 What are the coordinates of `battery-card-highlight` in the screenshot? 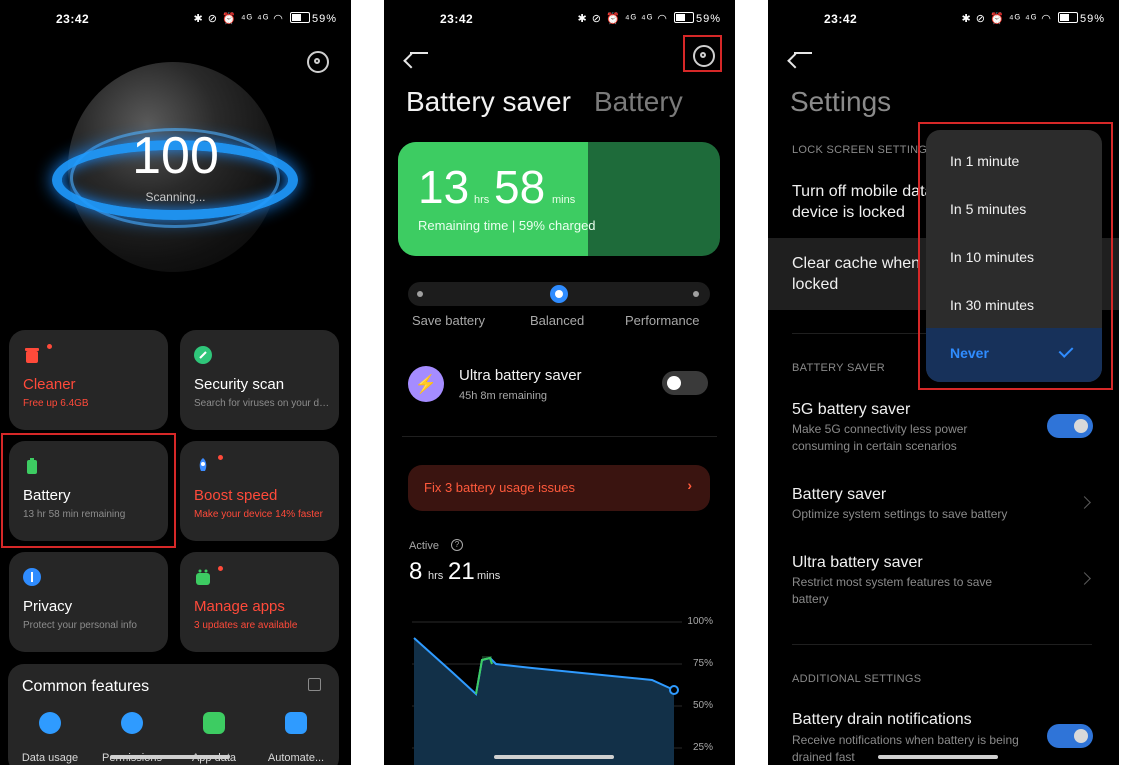 It's located at (88, 490).